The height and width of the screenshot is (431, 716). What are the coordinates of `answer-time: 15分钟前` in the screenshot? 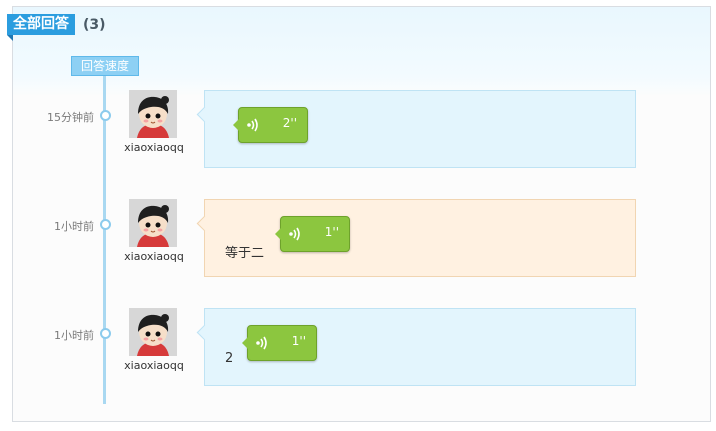 It's located at (70, 117).